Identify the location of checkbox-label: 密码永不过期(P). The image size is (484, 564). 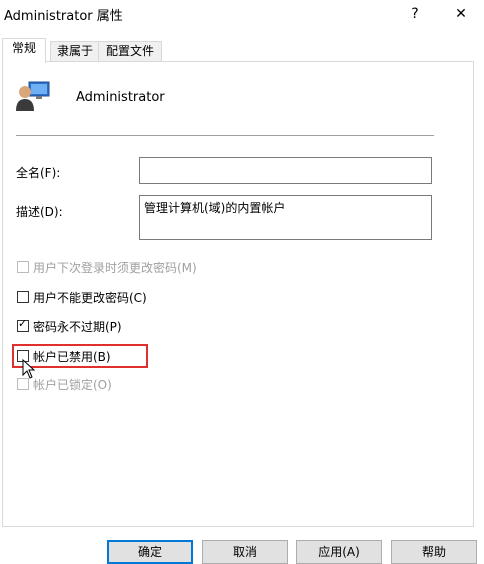
(77, 326).